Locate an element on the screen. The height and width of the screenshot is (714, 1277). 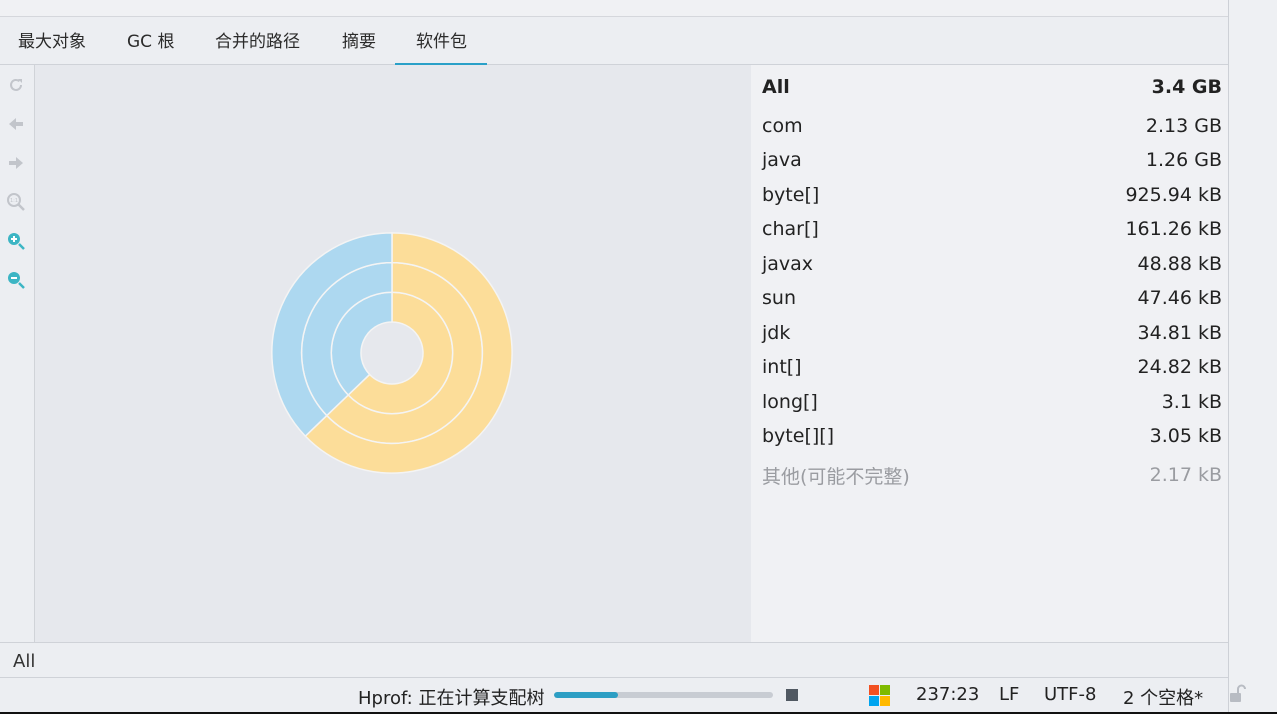
package-row: sun 47.46 kB is located at coordinates (992, 298).